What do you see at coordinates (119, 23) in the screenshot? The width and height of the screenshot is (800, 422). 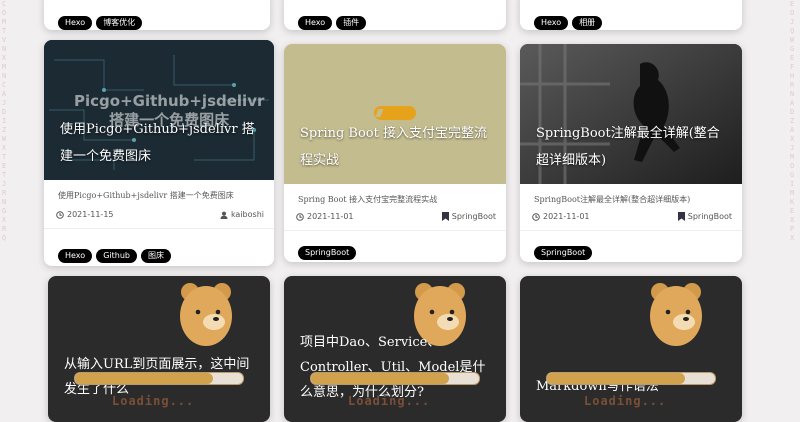 I see `tag: 博客优化` at bounding box center [119, 23].